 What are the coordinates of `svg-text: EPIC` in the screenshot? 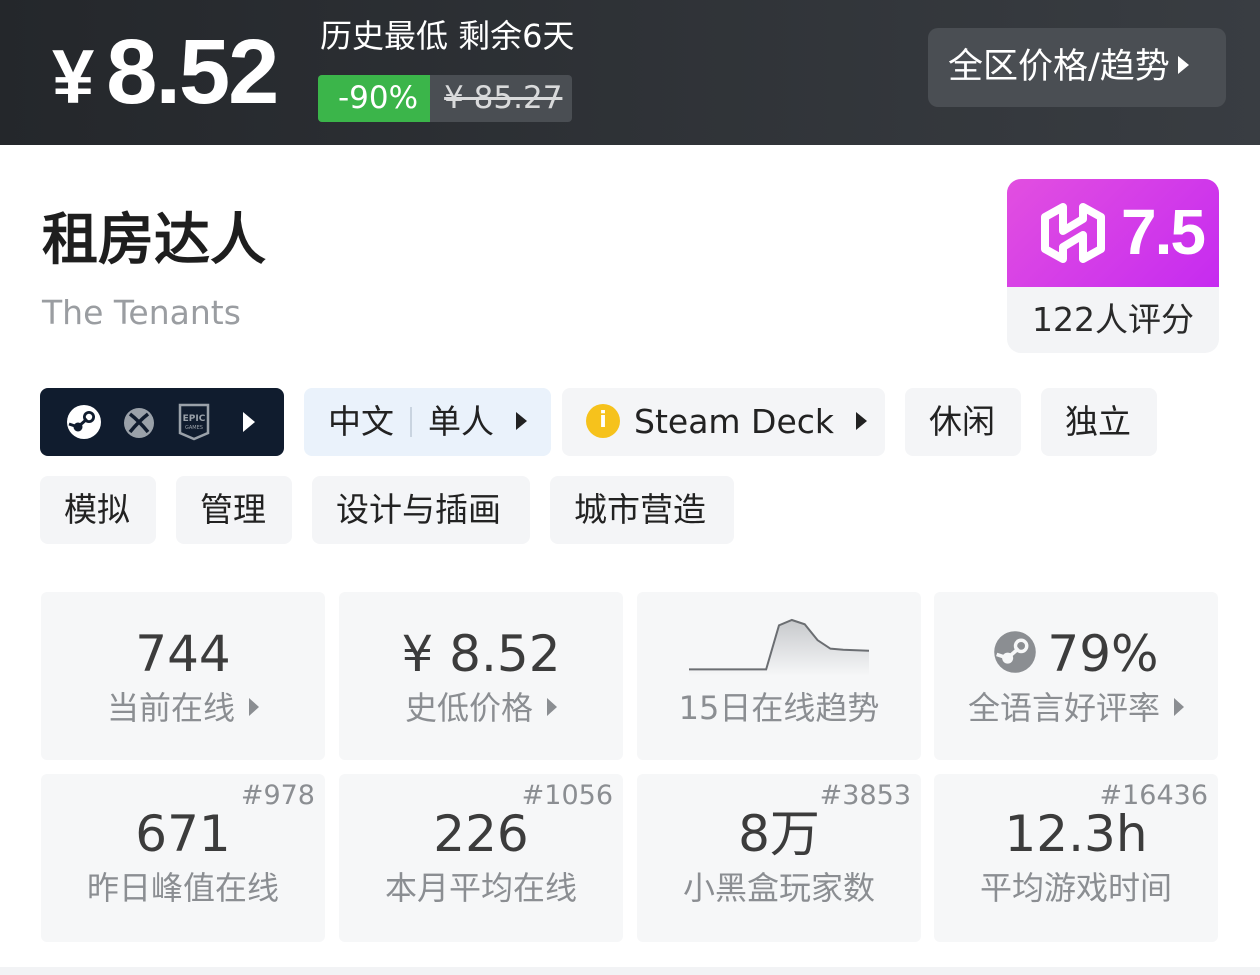 It's located at (194, 419).